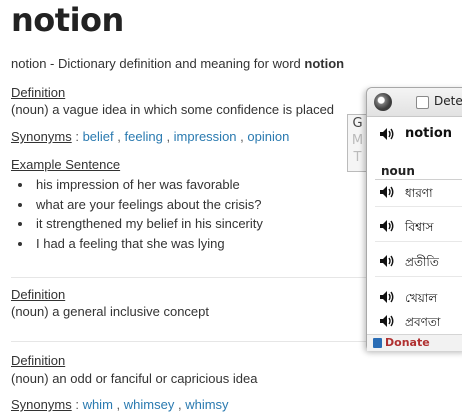 This screenshot has width=462, height=415. What do you see at coordinates (205, 136) in the screenshot?
I see `synonym-link: impression` at bounding box center [205, 136].